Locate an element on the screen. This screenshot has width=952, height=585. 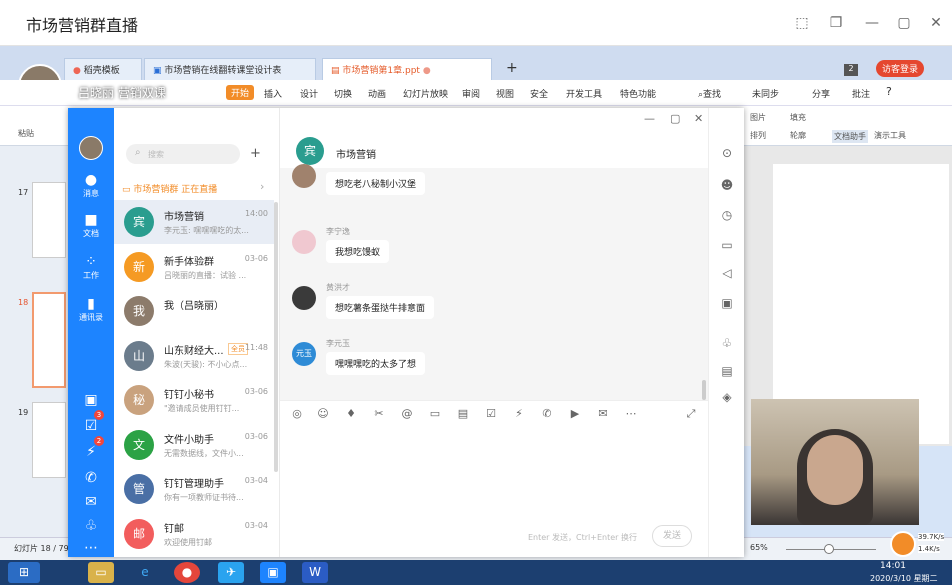
nav-docs: ■ 文档 is located at coordinates (91, 225).